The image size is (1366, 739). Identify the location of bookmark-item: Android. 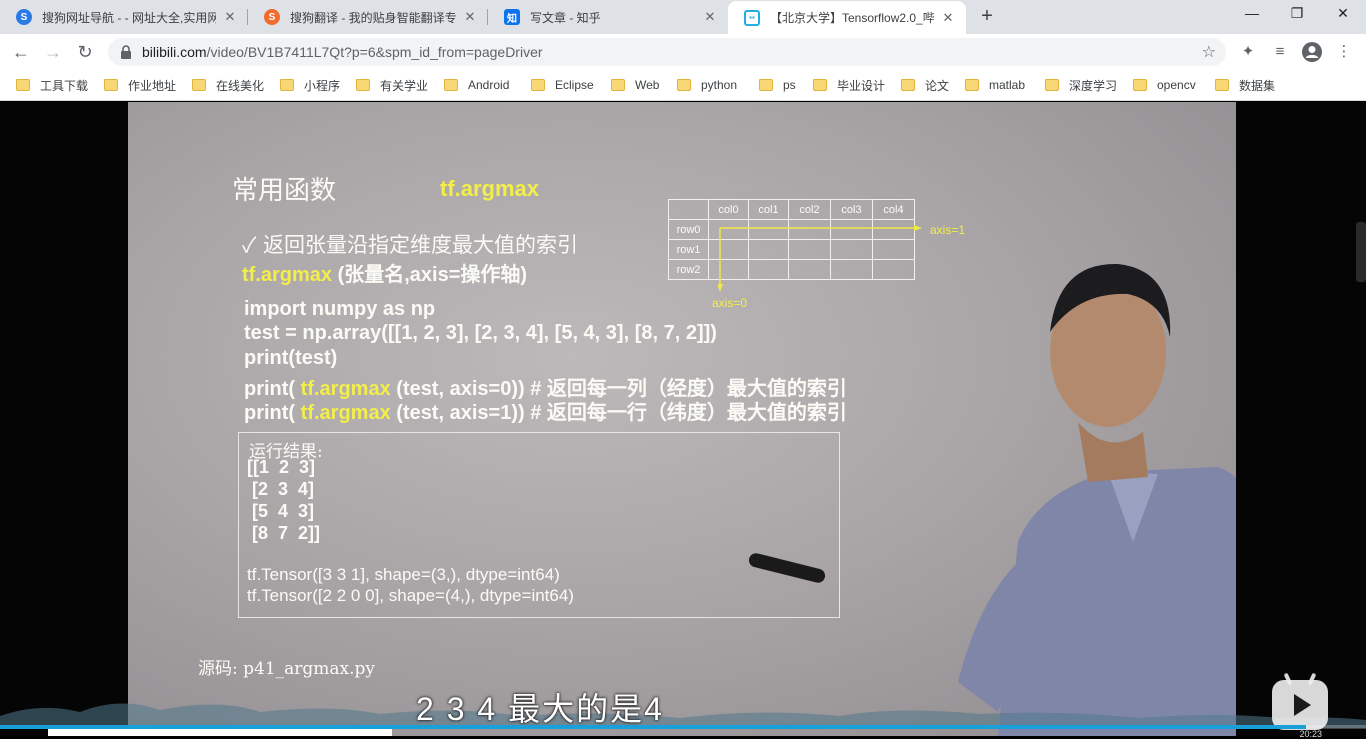
(476, 85).